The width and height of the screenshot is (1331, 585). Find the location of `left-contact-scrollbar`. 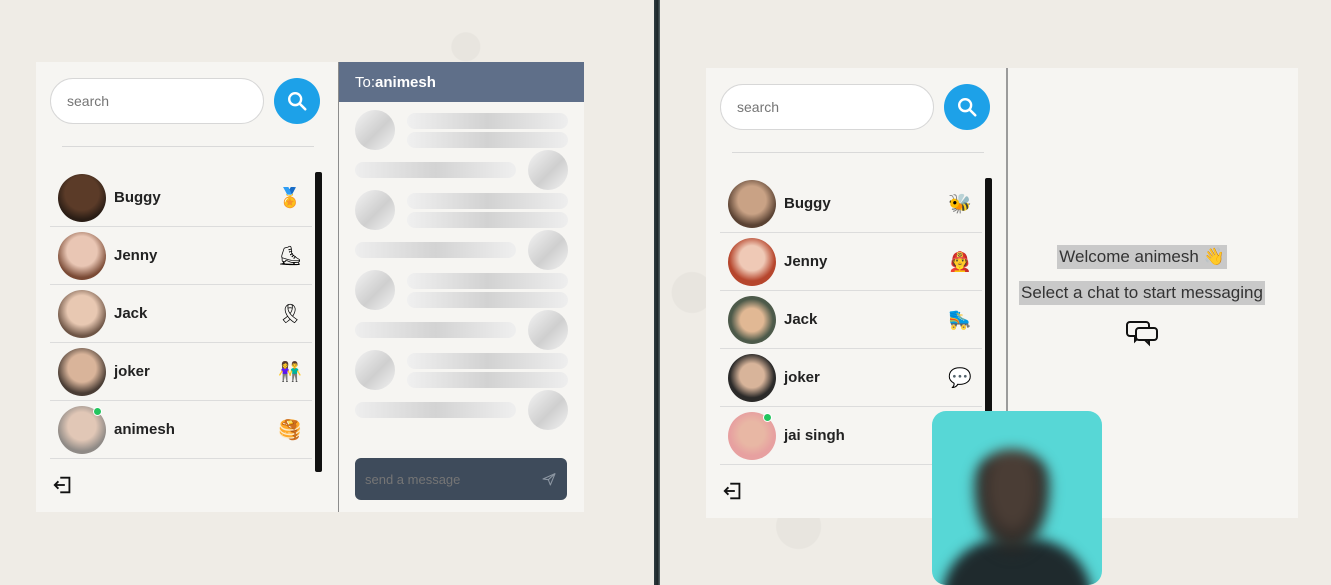

left-contact-scrollbar is located at coordinates (318, 322).